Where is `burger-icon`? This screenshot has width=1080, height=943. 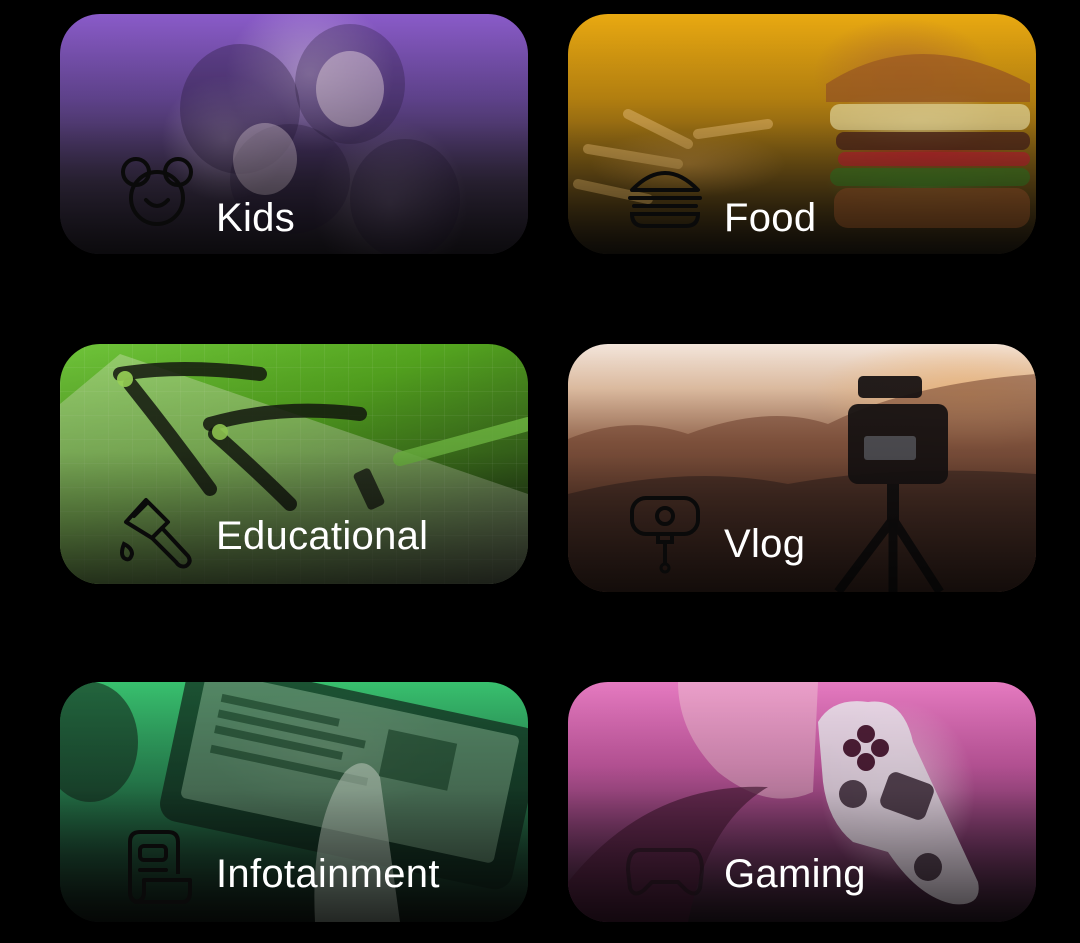 burger-icon is located at coordinates (665, 199).